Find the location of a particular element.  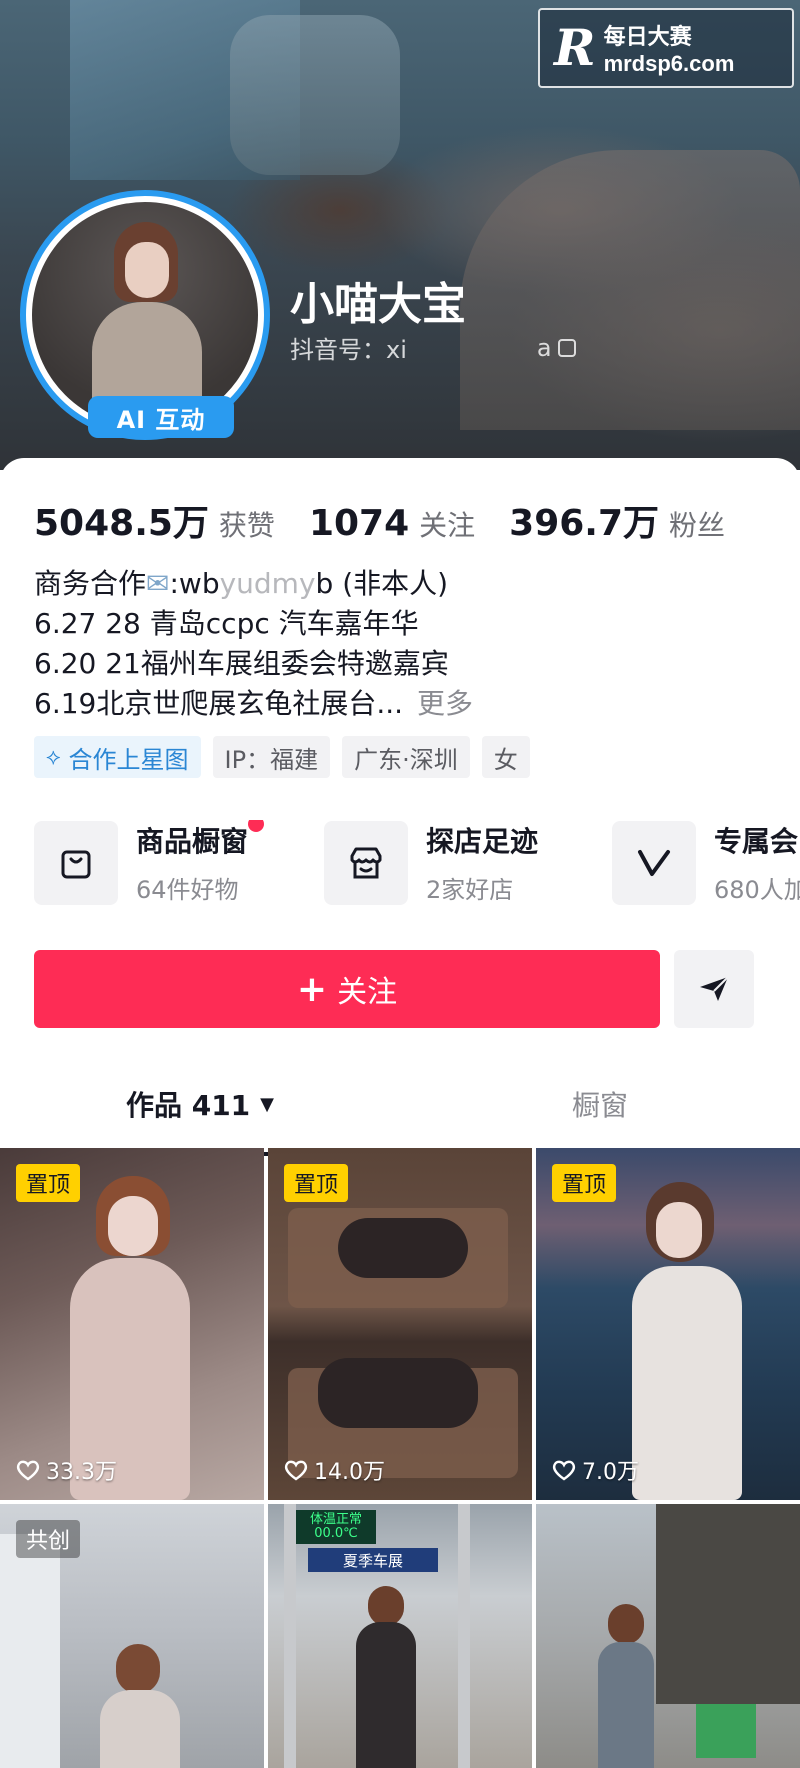

likes-count: 33.3万 is located at coordinates (81, 1472).